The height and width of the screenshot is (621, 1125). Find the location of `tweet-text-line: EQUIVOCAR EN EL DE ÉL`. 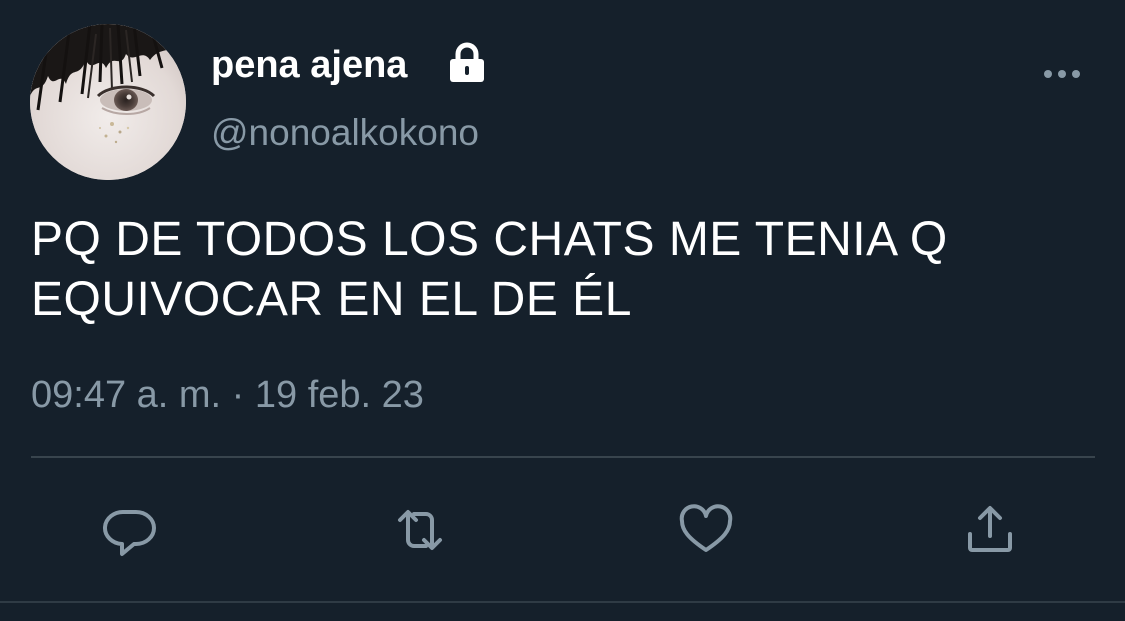

tweet-text-line: EQUIVOCAR EN EL DE ÉL is located at coordinates (331, 299).